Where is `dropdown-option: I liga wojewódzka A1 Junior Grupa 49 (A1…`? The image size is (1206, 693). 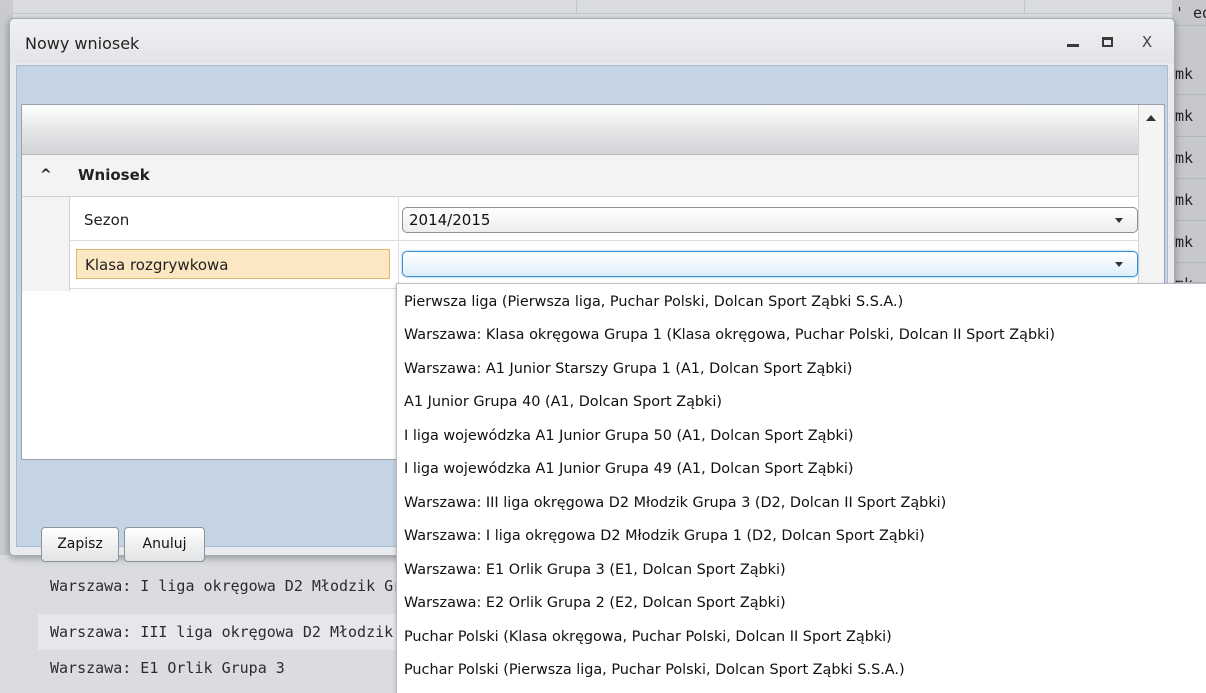
dropdown-option: I liga wojewódzka A1 Junior Grupa 49 (A1… is located at coordinates (801, 469).